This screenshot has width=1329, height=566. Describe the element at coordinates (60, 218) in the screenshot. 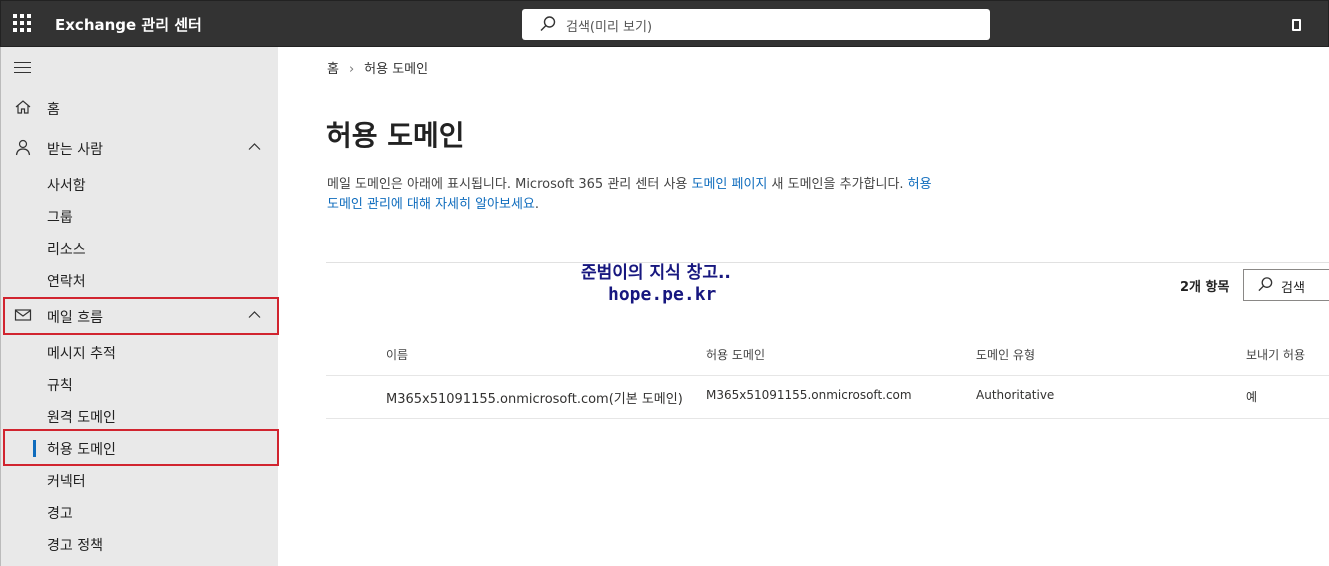

I see `sidebar-item-label: 그룹` at that location.